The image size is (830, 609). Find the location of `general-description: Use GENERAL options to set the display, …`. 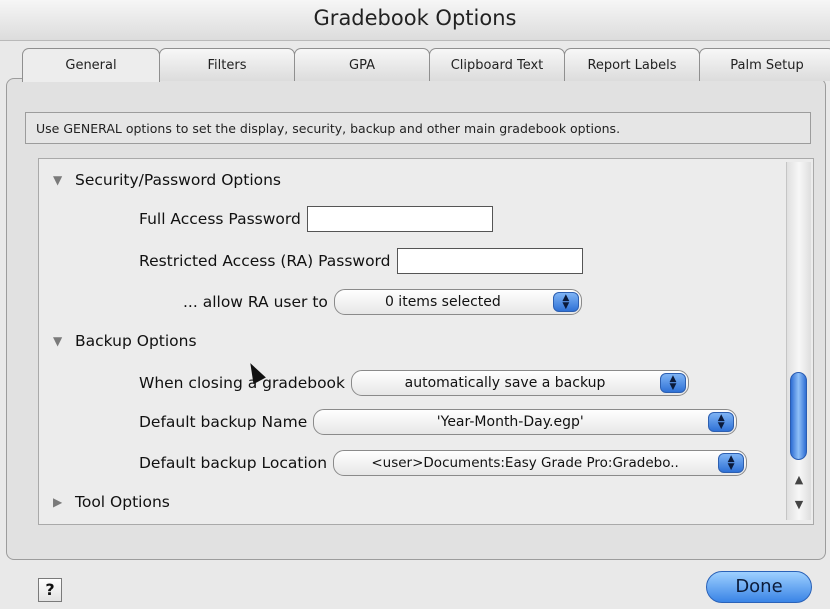

general-description: Use GENERAL options to set the display, … is located at coordinates (418, 128).